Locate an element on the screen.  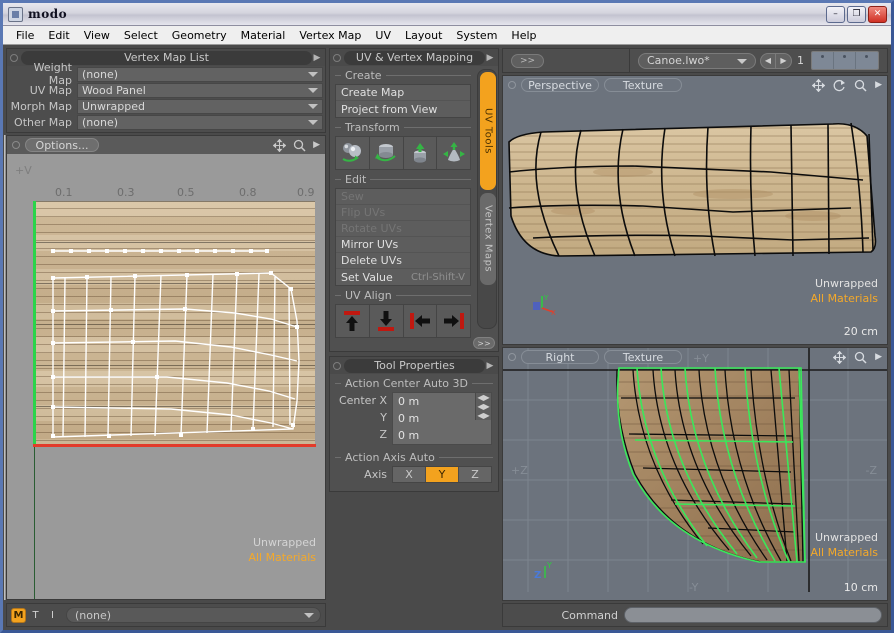
uv-mapping-title: UV & Vertex Mapping is located at coordinates (414, 57).